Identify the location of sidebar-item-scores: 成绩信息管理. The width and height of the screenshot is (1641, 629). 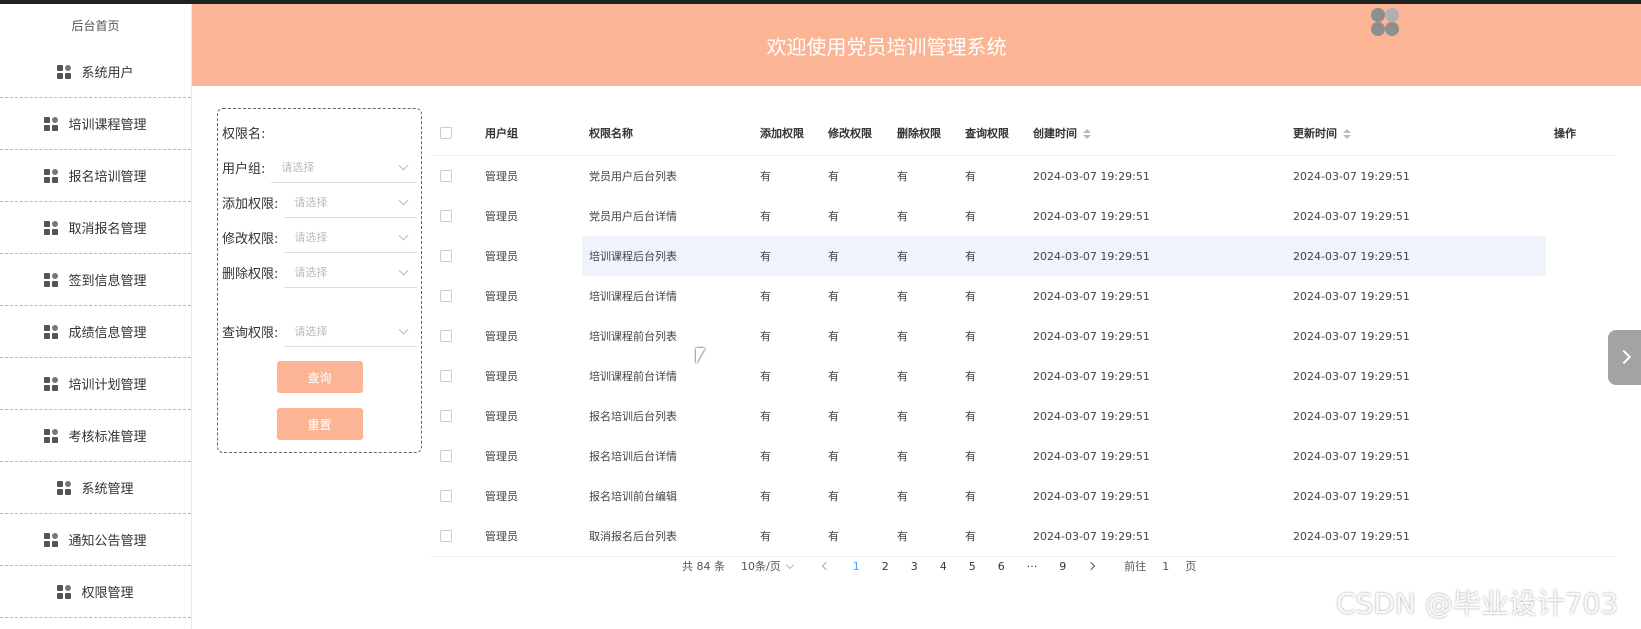
(95, 332).